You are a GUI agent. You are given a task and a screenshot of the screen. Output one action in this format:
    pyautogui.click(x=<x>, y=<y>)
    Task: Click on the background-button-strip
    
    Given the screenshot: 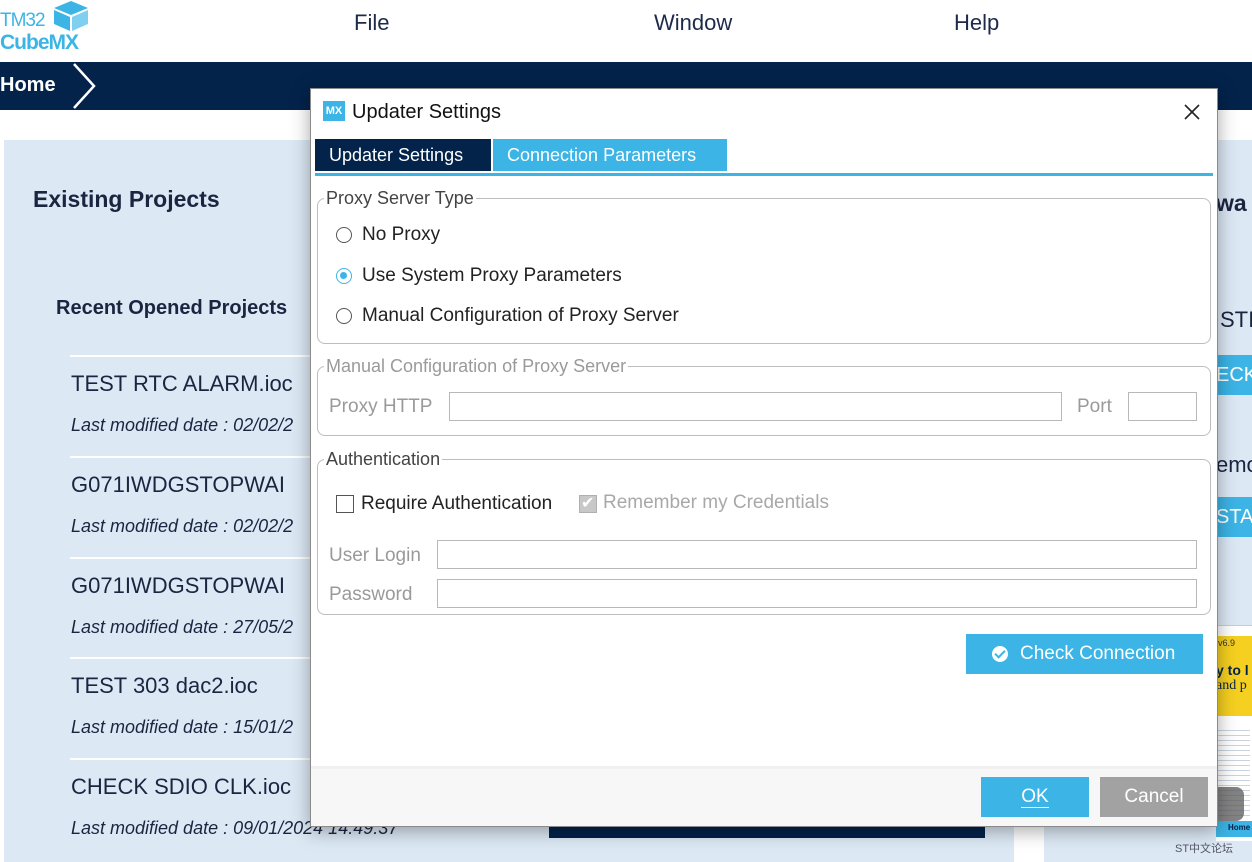 What is the action you would take?
    pyautogui.click(x=767, y=832)
    